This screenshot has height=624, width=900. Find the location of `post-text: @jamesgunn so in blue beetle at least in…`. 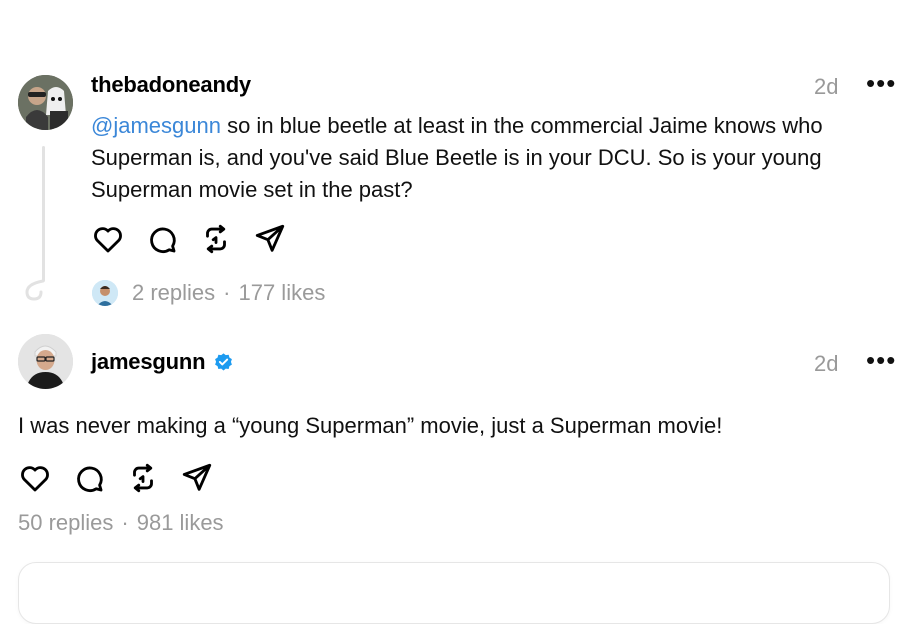

post-text: @jamesgunn so in blue beetle at least in… is located at coordinates (486, 158).